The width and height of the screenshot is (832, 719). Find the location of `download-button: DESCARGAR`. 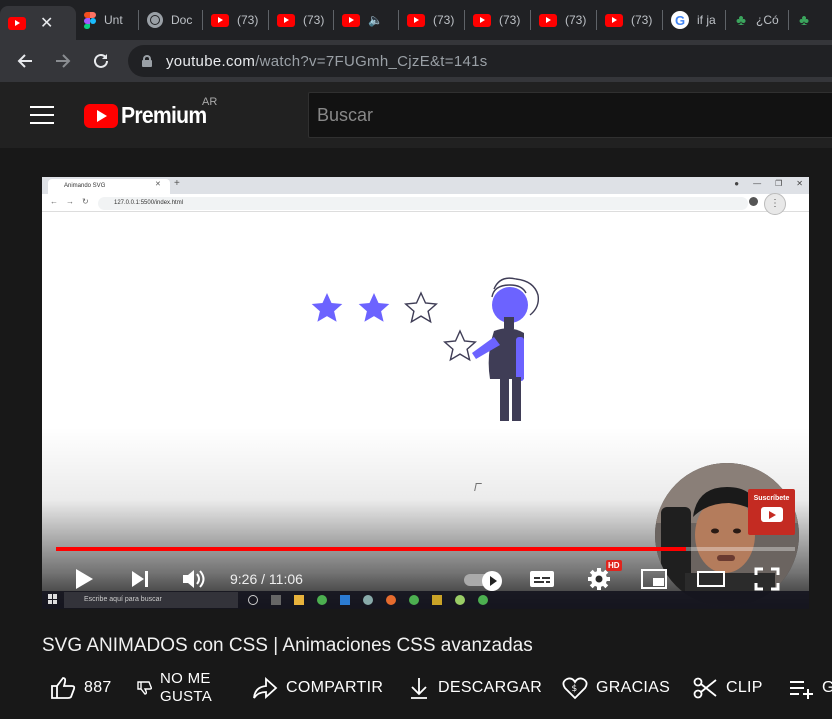

download-button: DESCARGAR is located at coordinates (475, 688).